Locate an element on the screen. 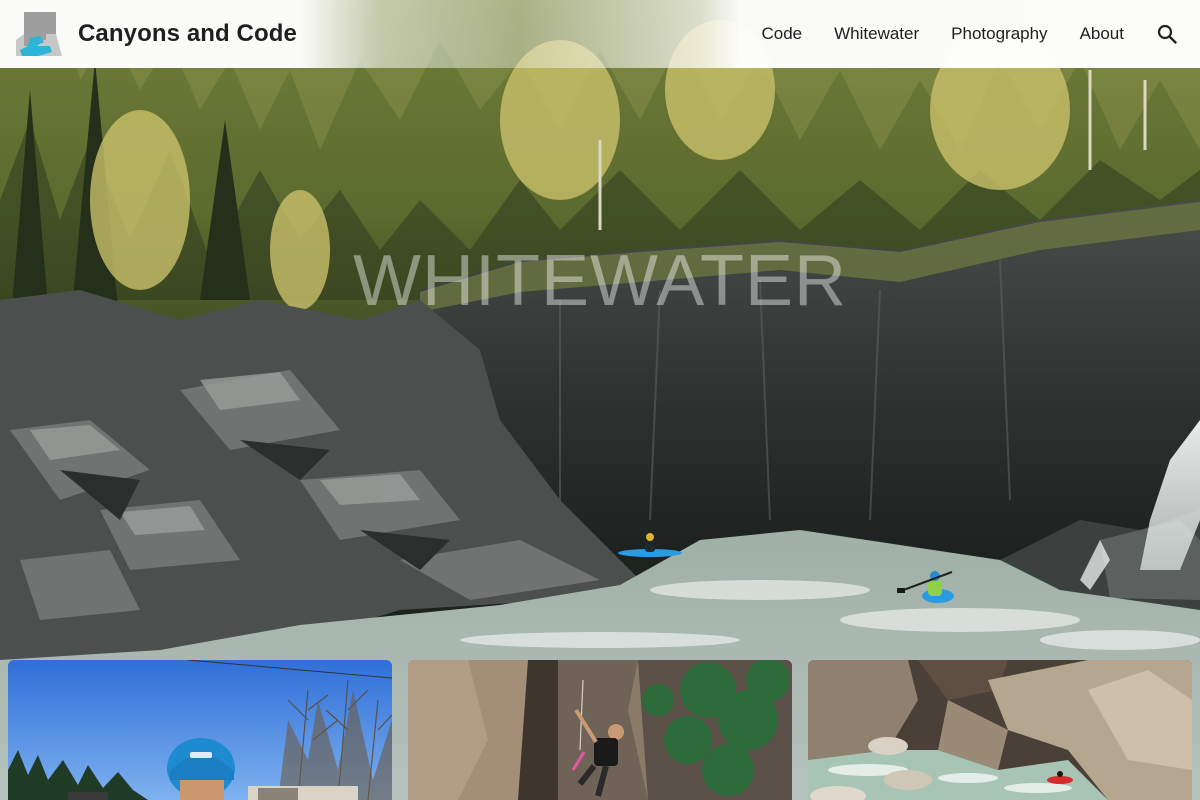  search-button is located at coordinates (1167, 34).